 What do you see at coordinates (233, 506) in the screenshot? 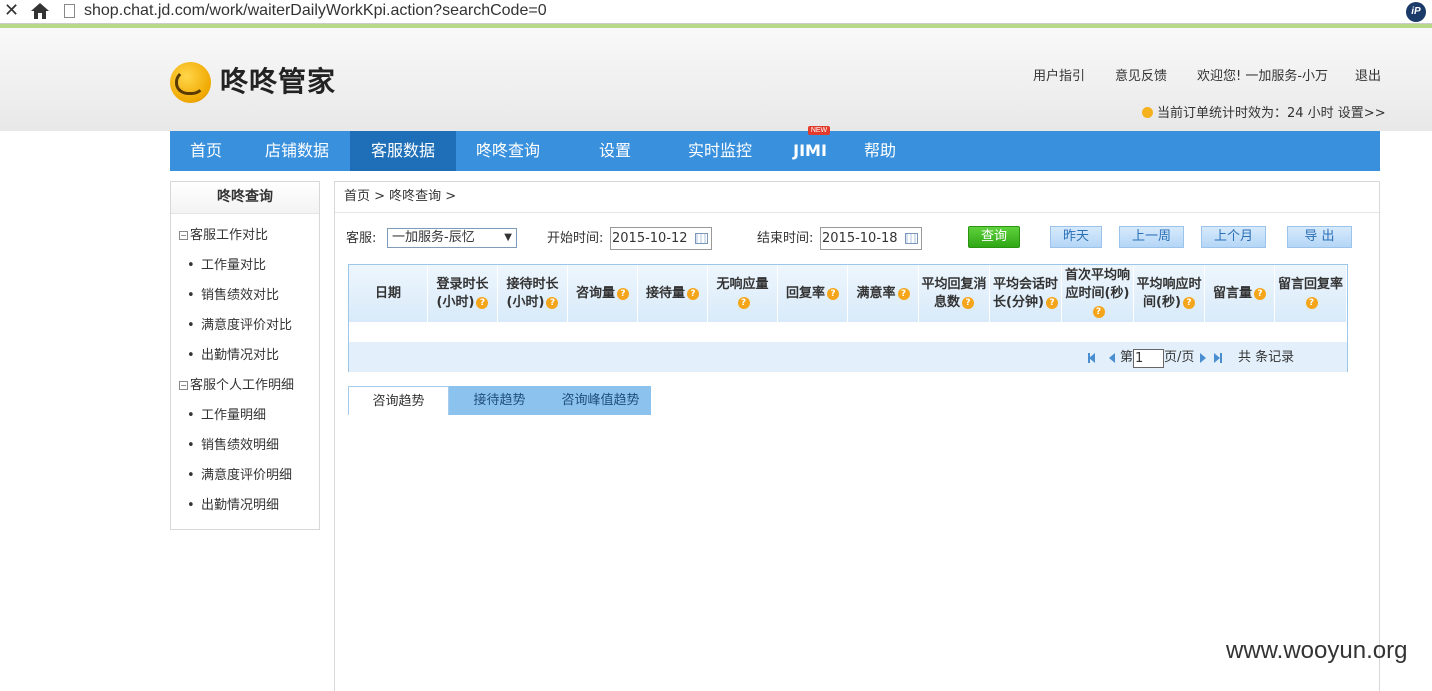
I see `sidebar-item-attendance-detail: 出勤情况明细` at bounding box center [233, 506].